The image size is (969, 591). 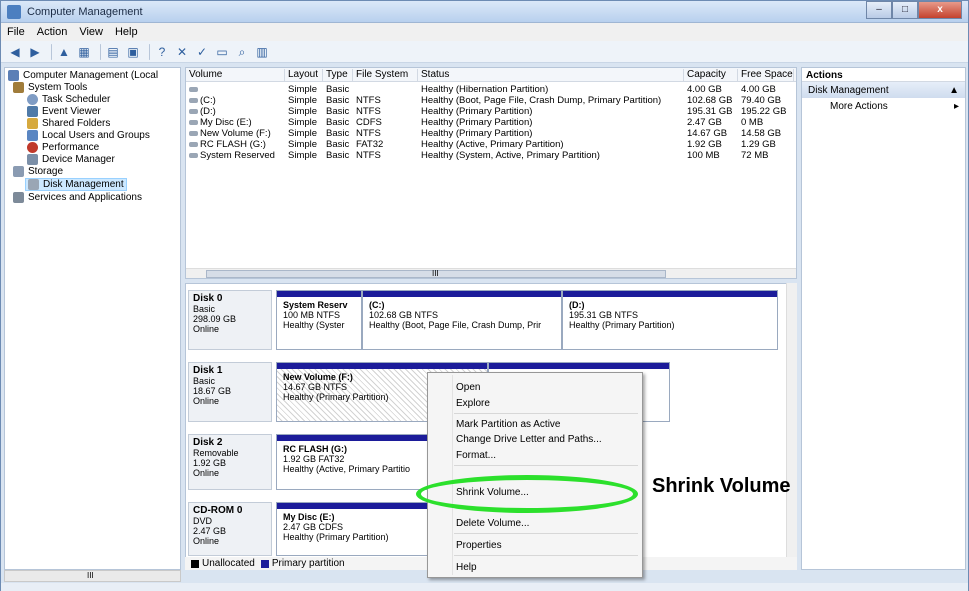 I want to click on menu-action: Action, so click(x=52, y=32).